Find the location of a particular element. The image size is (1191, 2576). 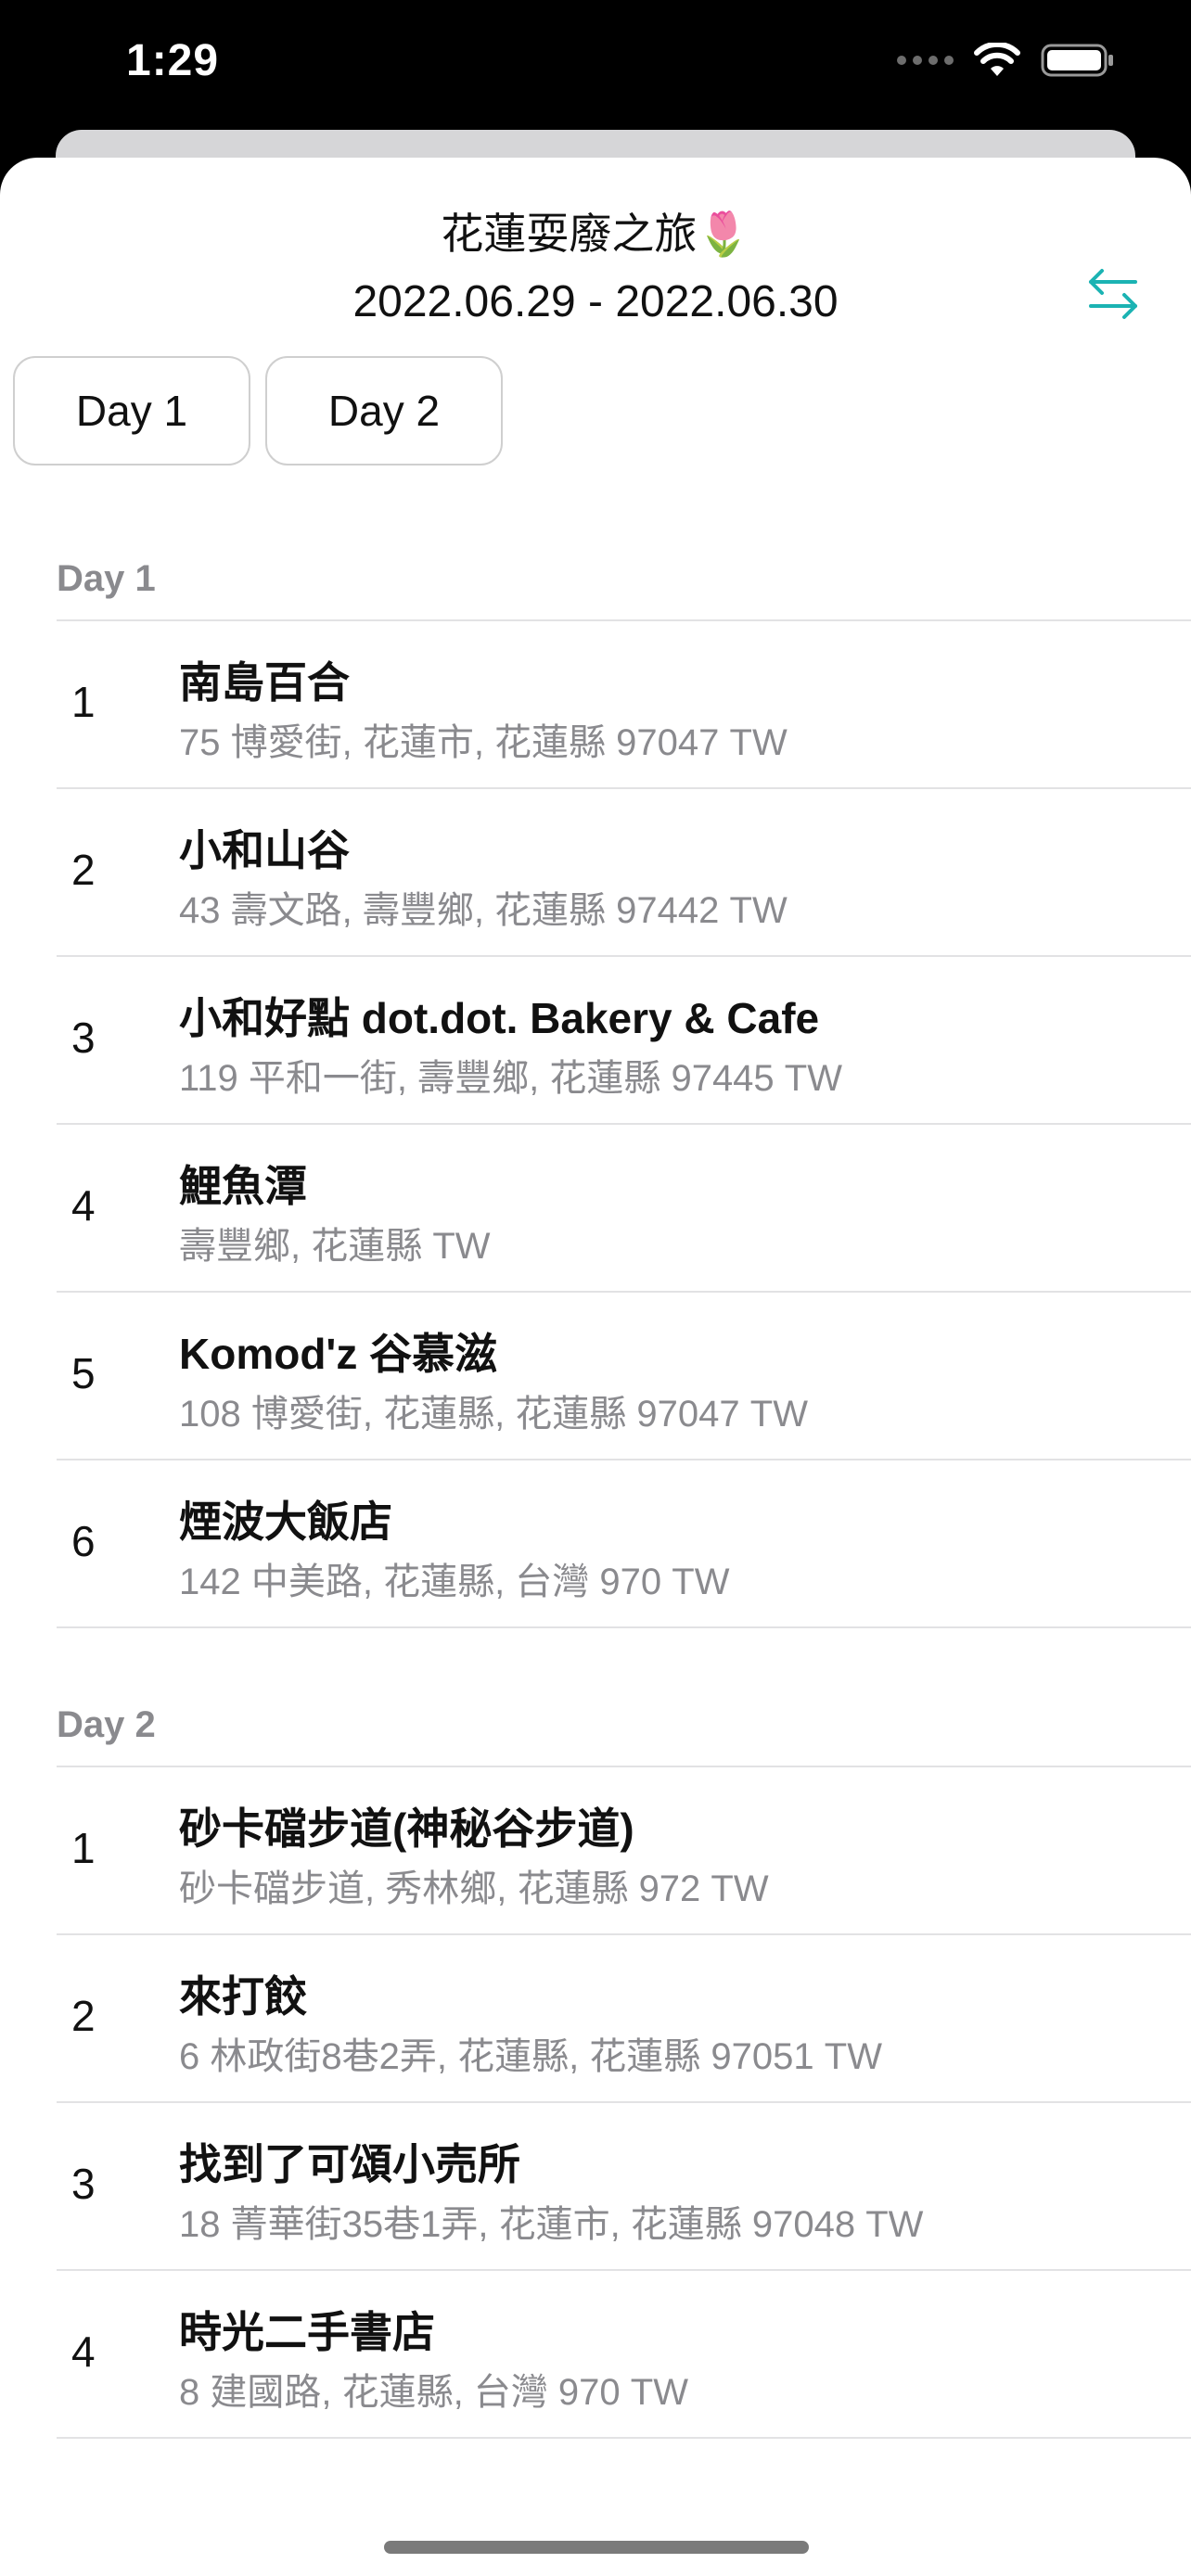

item-address: 43 壽文路, 壽豐鄉, 花蓮縣 97442 TW is located at coordinates (484, 910).